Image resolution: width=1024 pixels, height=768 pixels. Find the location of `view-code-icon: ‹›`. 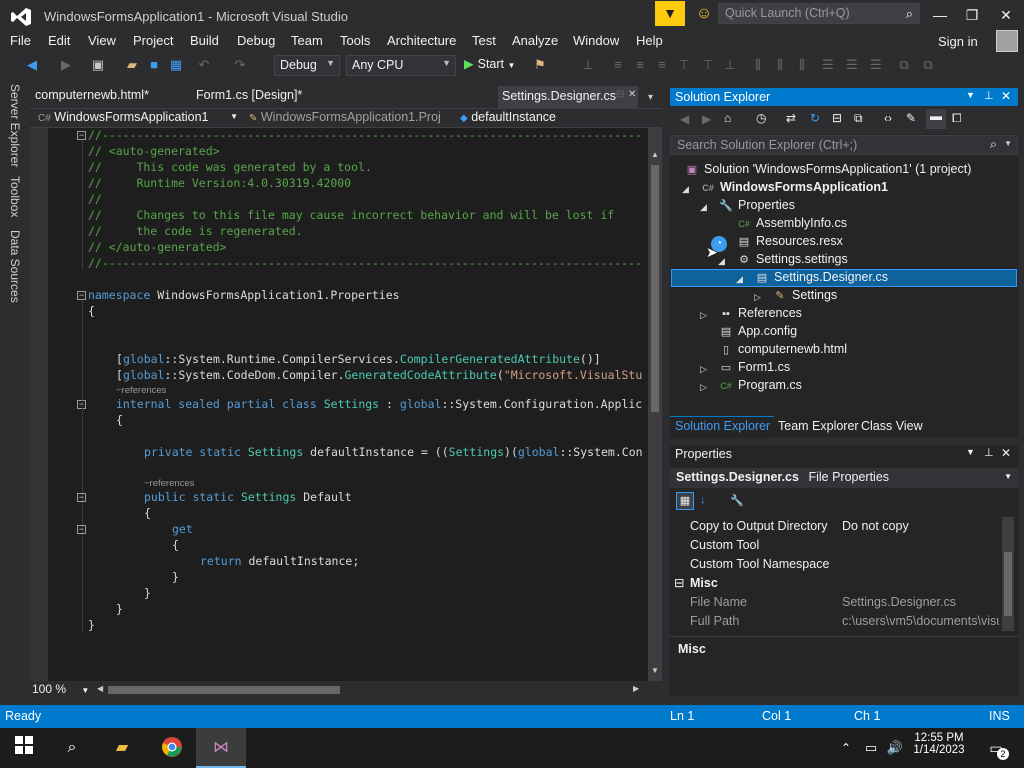

view-code-icon: ‹› is located at coordinates (888, 118).